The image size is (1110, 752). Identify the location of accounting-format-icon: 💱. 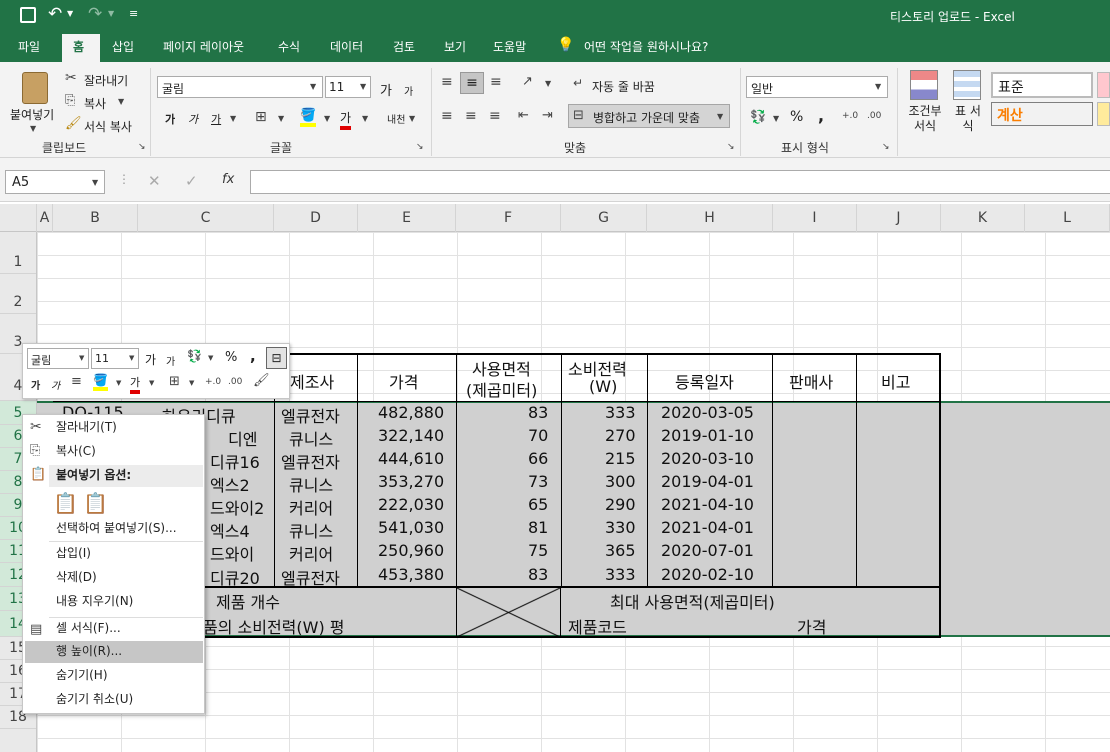
(758, 117).